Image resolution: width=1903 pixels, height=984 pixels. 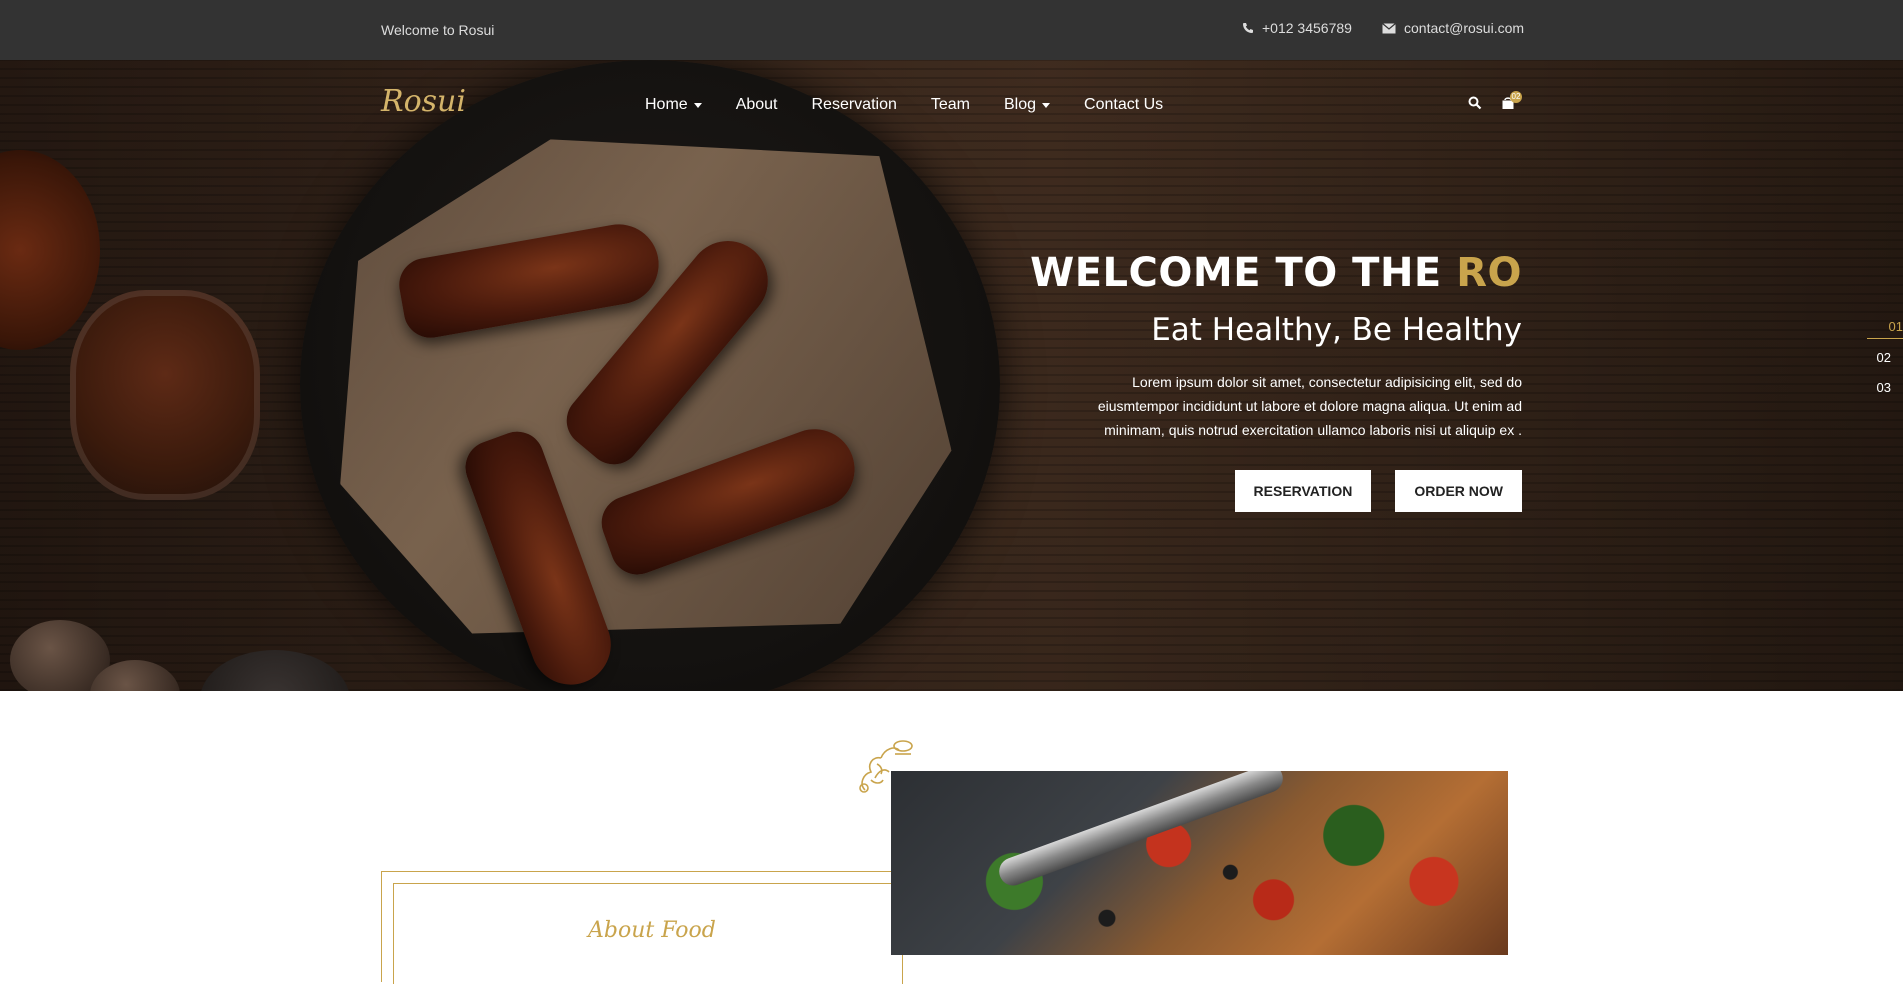 I want to click on envelope-icon, so click(x=1389, y=27).